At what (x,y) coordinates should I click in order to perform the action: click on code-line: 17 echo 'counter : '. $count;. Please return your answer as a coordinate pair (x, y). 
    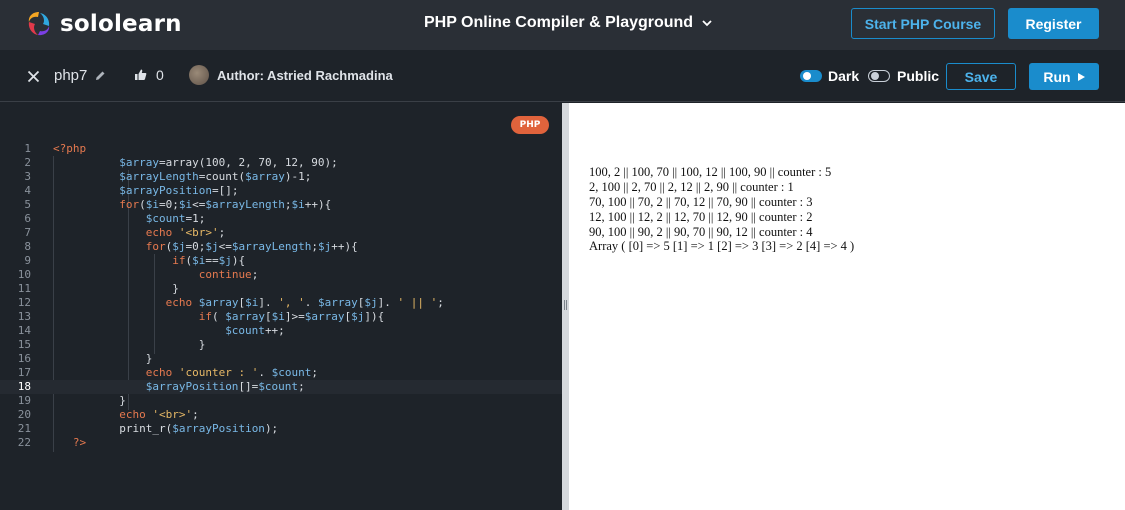
    Looking at the image, I should click on (281, 373).